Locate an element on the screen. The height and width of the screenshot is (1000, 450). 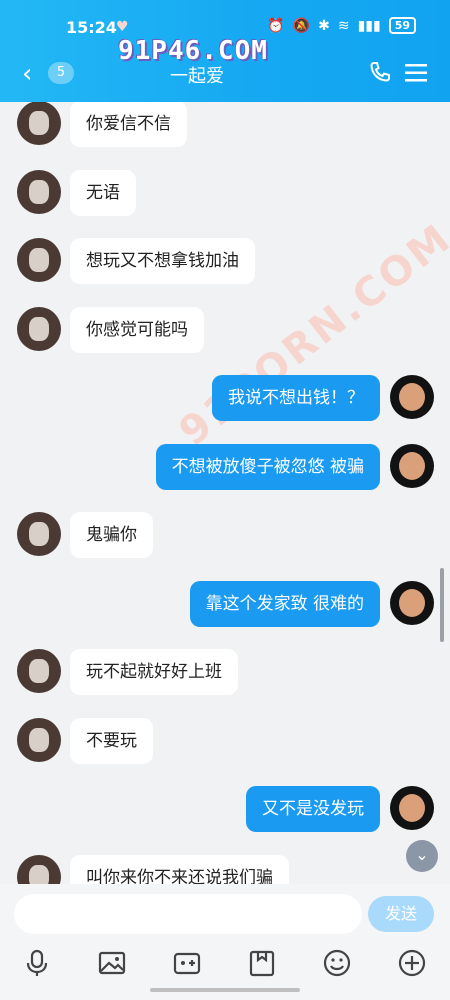
message-row: 靠这个发家致 很难的 is located at coordinates (225, 605).